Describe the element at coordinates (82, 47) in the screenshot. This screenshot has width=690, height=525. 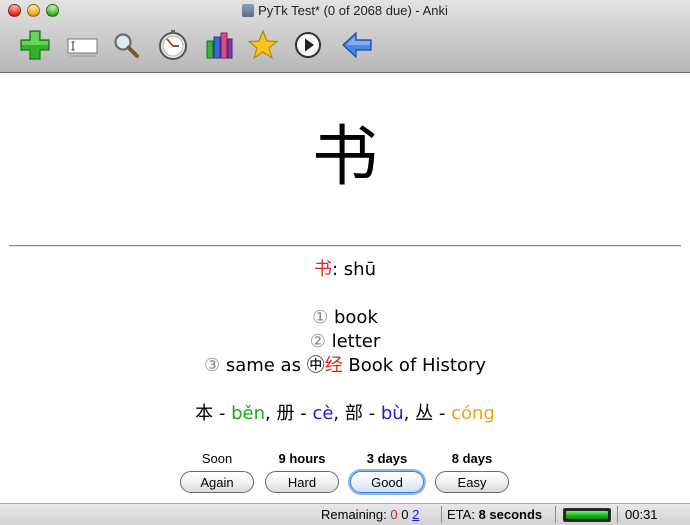
I see `edit-icon` at that location.